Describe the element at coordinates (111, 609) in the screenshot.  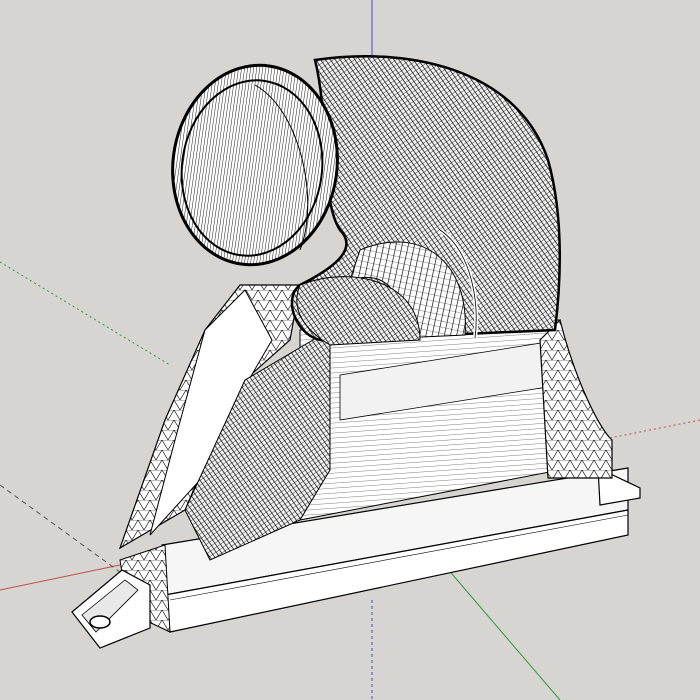
I see `mounting-tab-left` at that location.